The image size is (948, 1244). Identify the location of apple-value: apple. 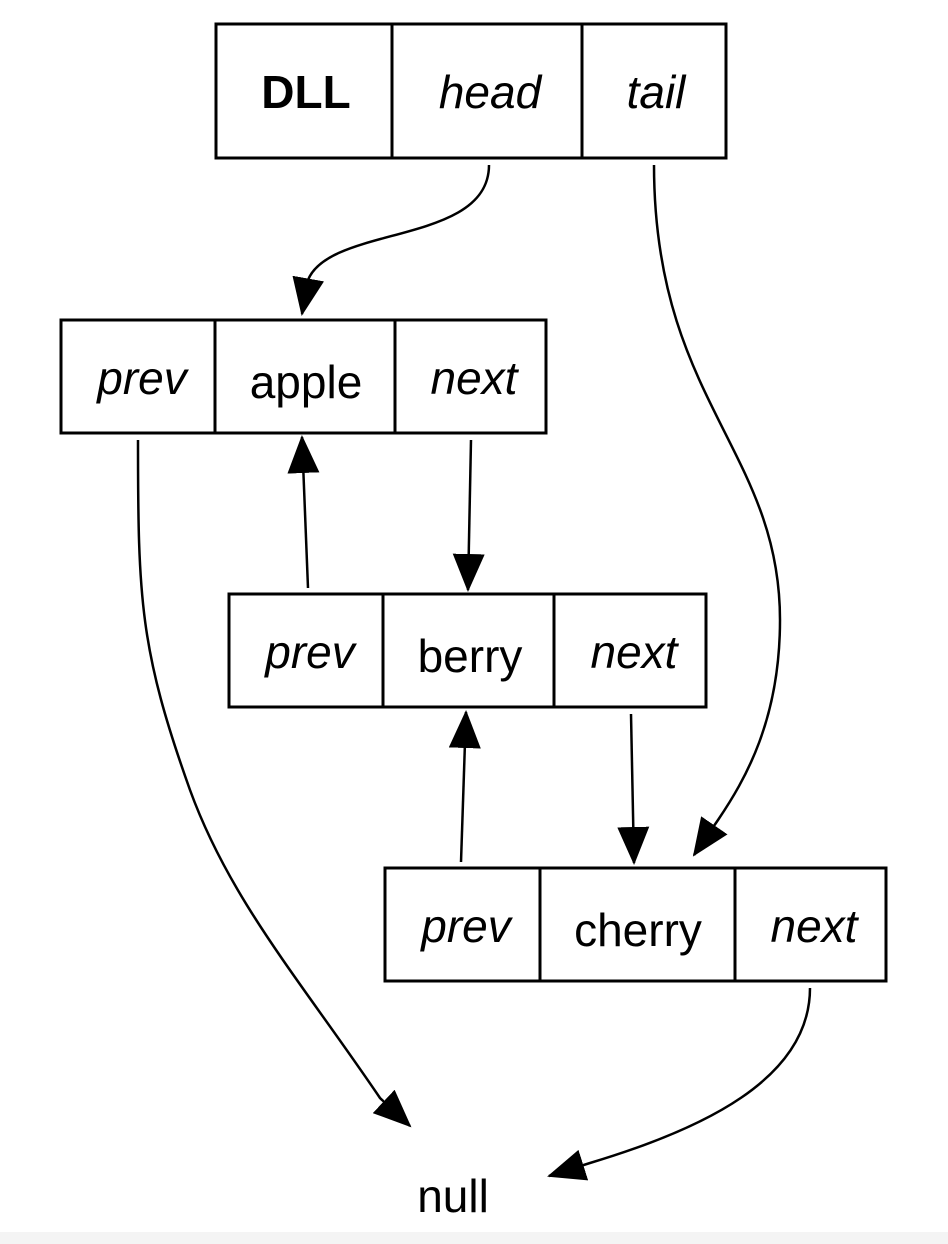
(306, 382).